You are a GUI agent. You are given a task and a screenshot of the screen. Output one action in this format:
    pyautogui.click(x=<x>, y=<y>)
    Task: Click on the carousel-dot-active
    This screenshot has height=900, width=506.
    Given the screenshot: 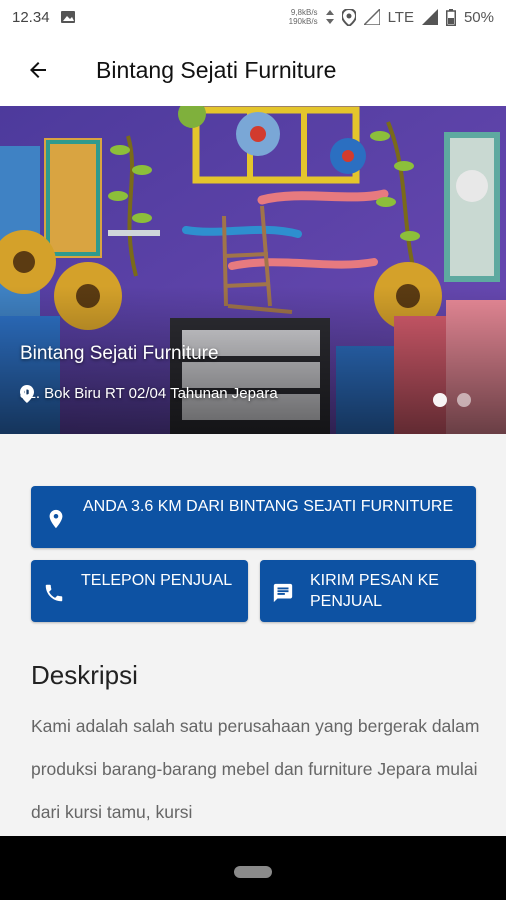 What is the action you would take?
    pyautogui.click(x=440, y=400)
    